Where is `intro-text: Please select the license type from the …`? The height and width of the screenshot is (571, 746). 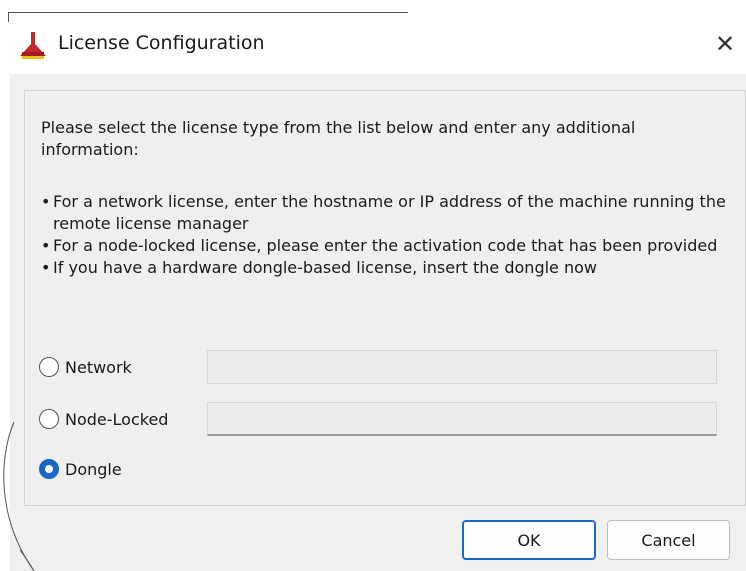 intro-text: Please select the license type from the … is located at coordinates (338, 138).